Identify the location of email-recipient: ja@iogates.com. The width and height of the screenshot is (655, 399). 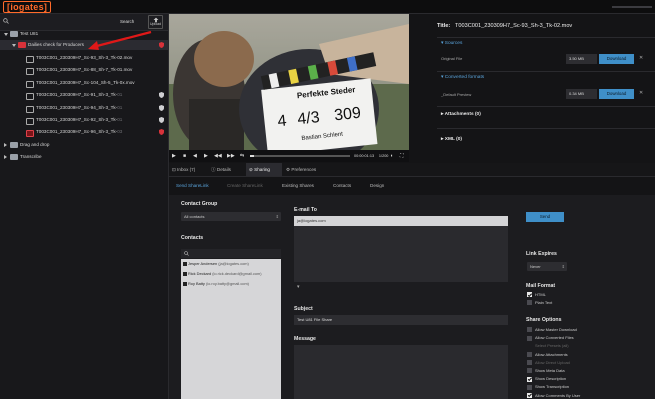
(401, 221).